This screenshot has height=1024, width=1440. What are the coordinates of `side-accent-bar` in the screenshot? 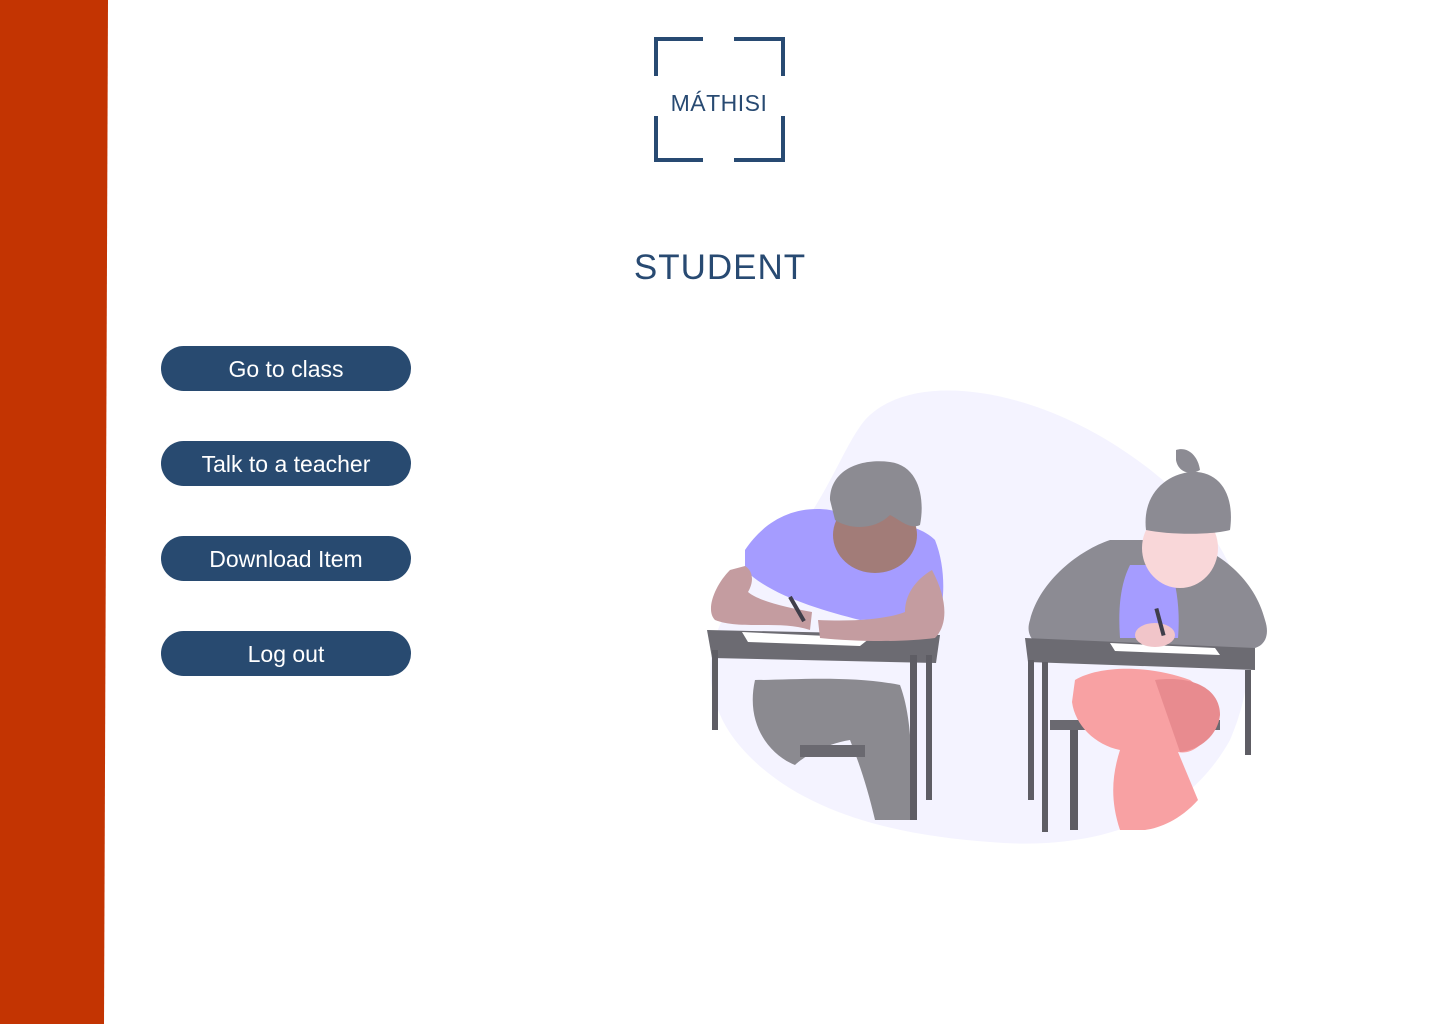 It's located at (54, 512).